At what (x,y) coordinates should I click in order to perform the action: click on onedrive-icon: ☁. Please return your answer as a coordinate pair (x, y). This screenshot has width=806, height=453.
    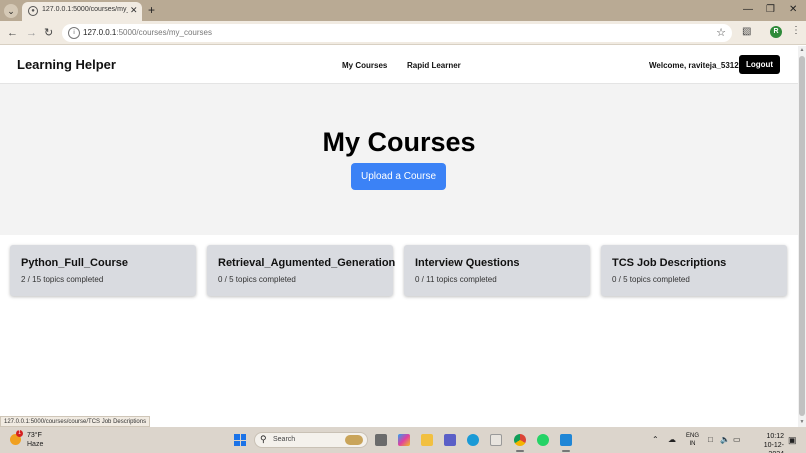
    Looking at the image, I should click on (672, 439).